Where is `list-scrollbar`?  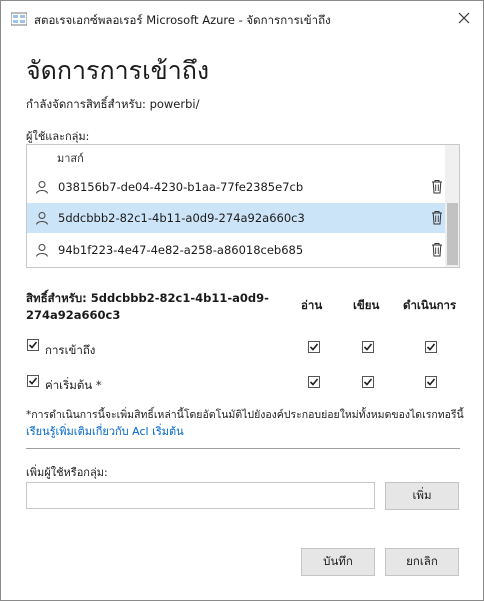 list-scrollbar is located at coordinates (452, 206).